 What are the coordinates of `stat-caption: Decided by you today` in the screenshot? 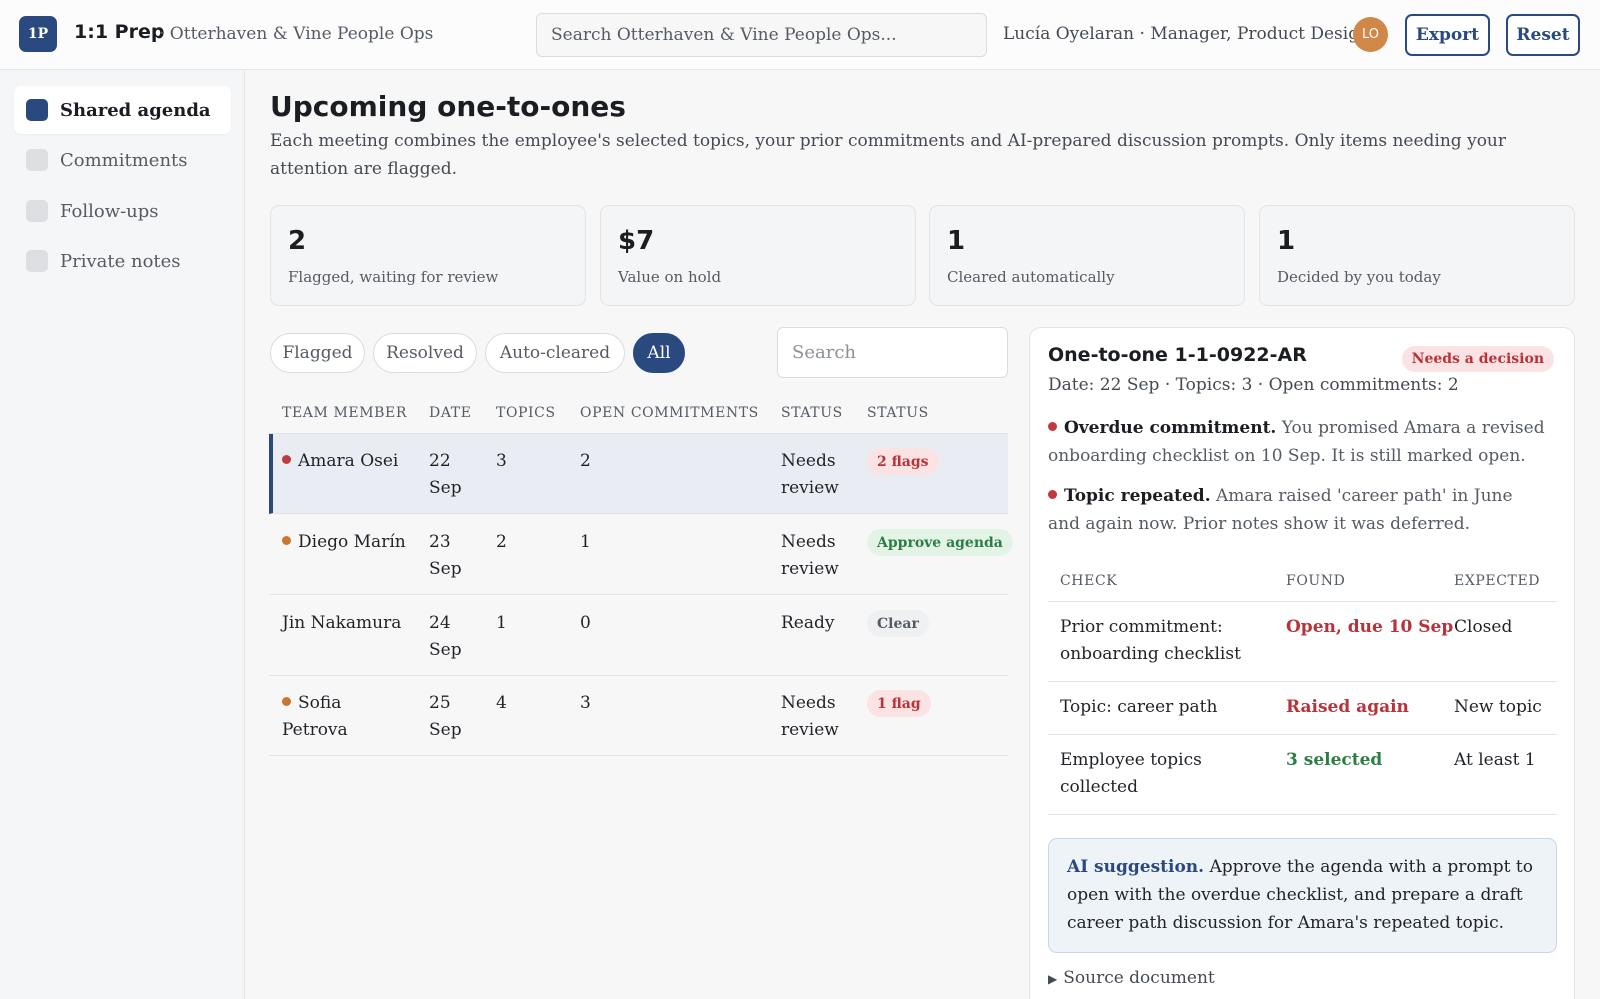 It's located at (1359, 277).